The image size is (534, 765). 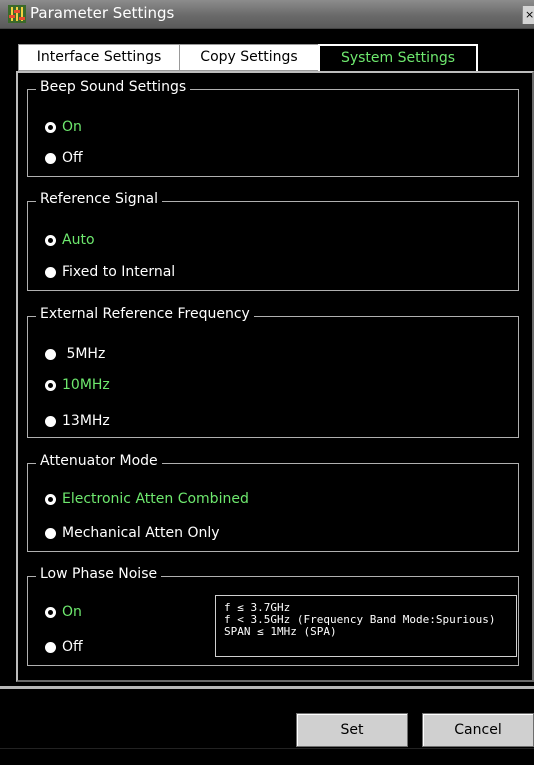 I want to click on low-phase-on-label: On, so click(x=72, y=612).